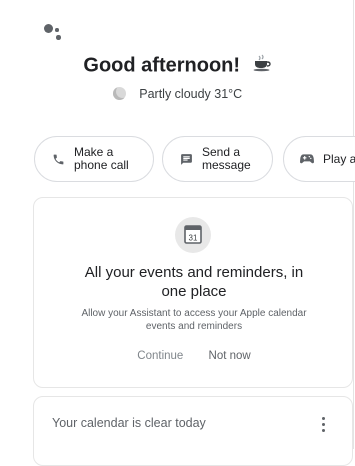 The width and height of the screenshot is (355, 466). Describe the element at coordinates (129, 423) in the screenshot. I see `calendar-clear-text: Your calendar is clear today` at that location.